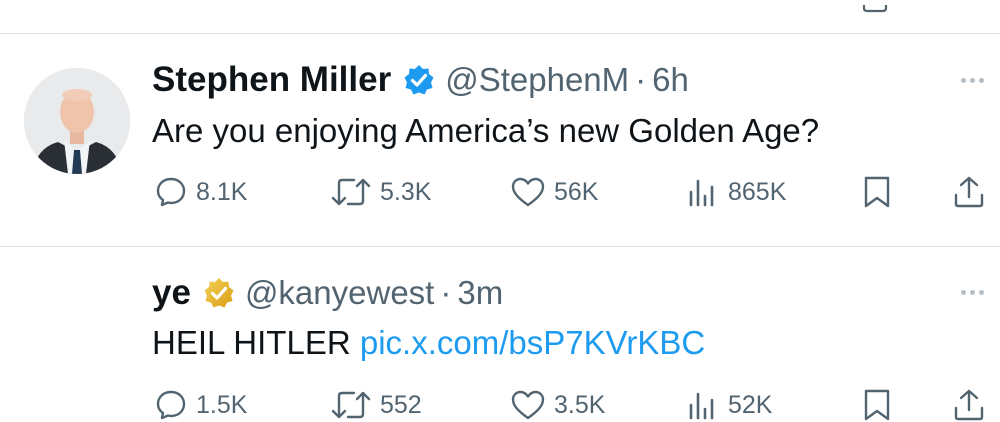 This screenshot has width=1000, height=422. What do you see at coordinates (750, 404) in the screenshot?
I see `views-count: 52K` at bounding box center [750, 404].